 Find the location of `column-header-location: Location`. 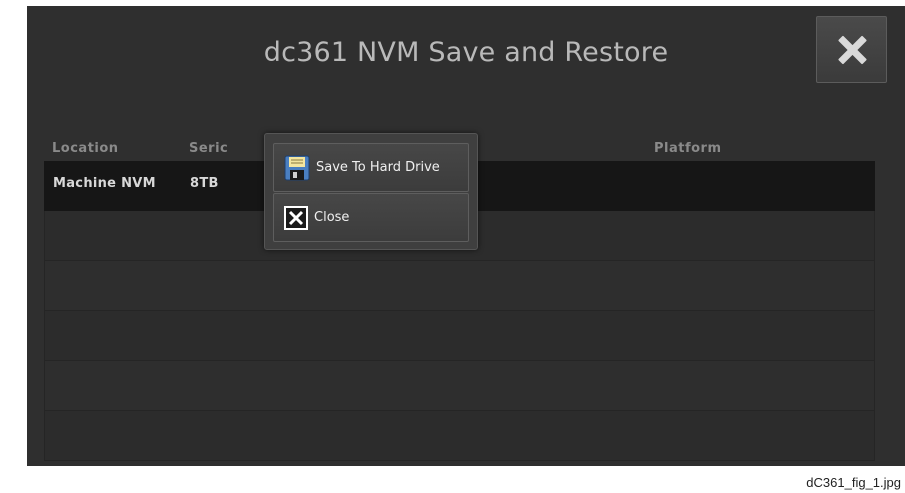

column-header-location: Location is located at coordinates (85, 148).